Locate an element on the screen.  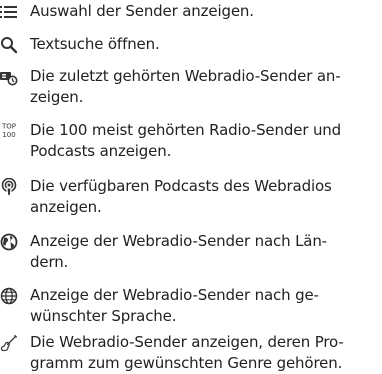
globe-icon is located at coordinates (9, 242).